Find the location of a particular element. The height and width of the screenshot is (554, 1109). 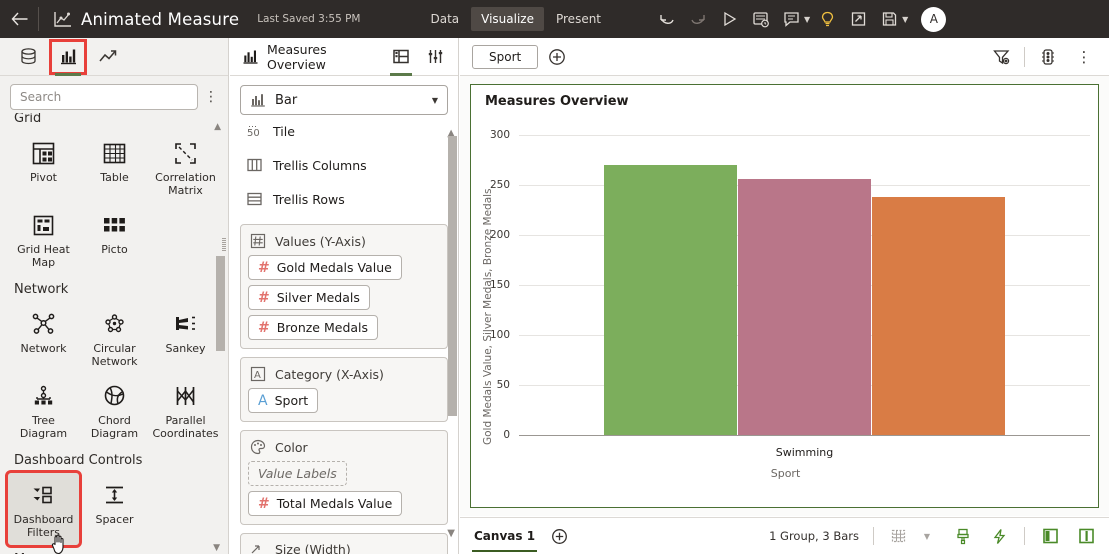

left-panel-search-row: ⋮ is located at coordinates (114, 95).